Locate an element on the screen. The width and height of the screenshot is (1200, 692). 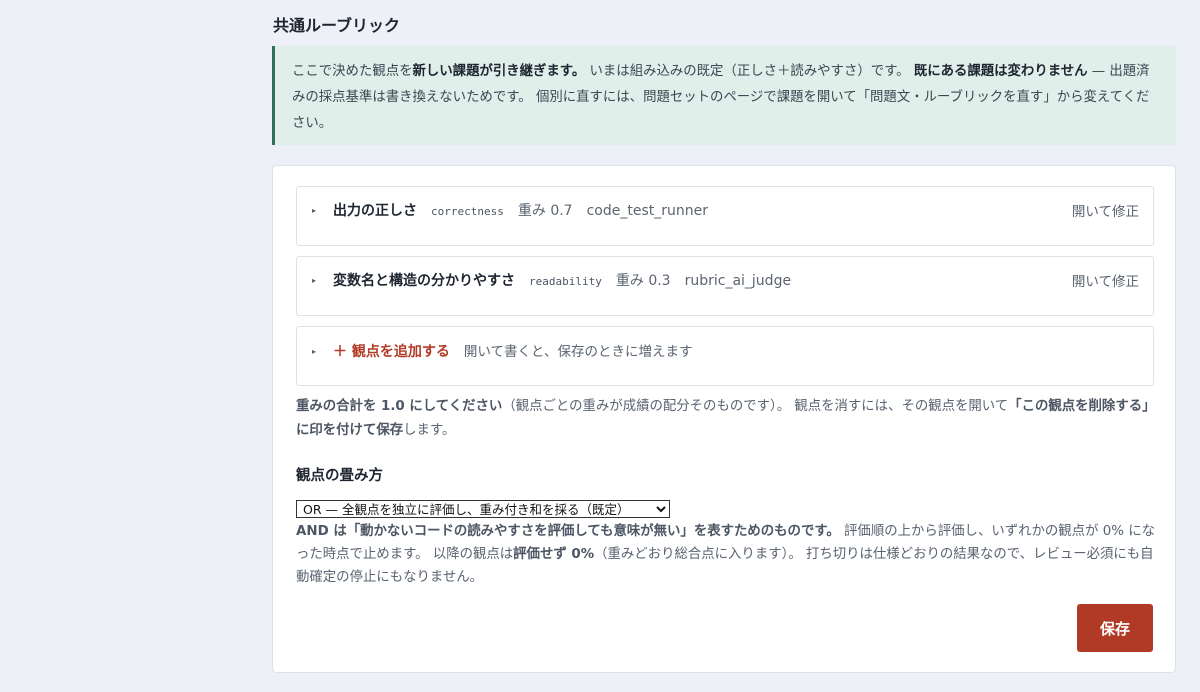
weights-help-bold-1: 重みの合計を 1.0 にしてください is located at coordinates (399, 406).